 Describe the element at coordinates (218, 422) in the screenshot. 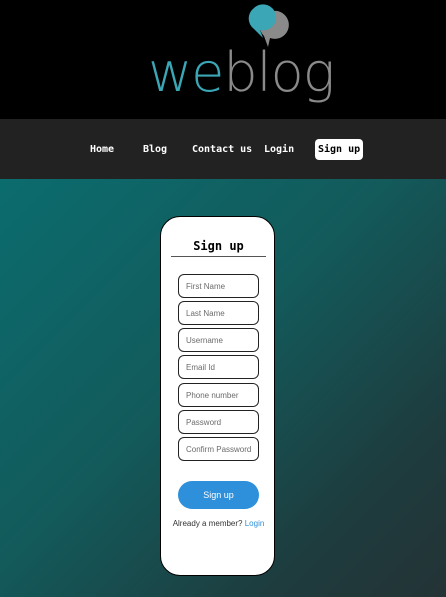

I see `password-field` at that location.